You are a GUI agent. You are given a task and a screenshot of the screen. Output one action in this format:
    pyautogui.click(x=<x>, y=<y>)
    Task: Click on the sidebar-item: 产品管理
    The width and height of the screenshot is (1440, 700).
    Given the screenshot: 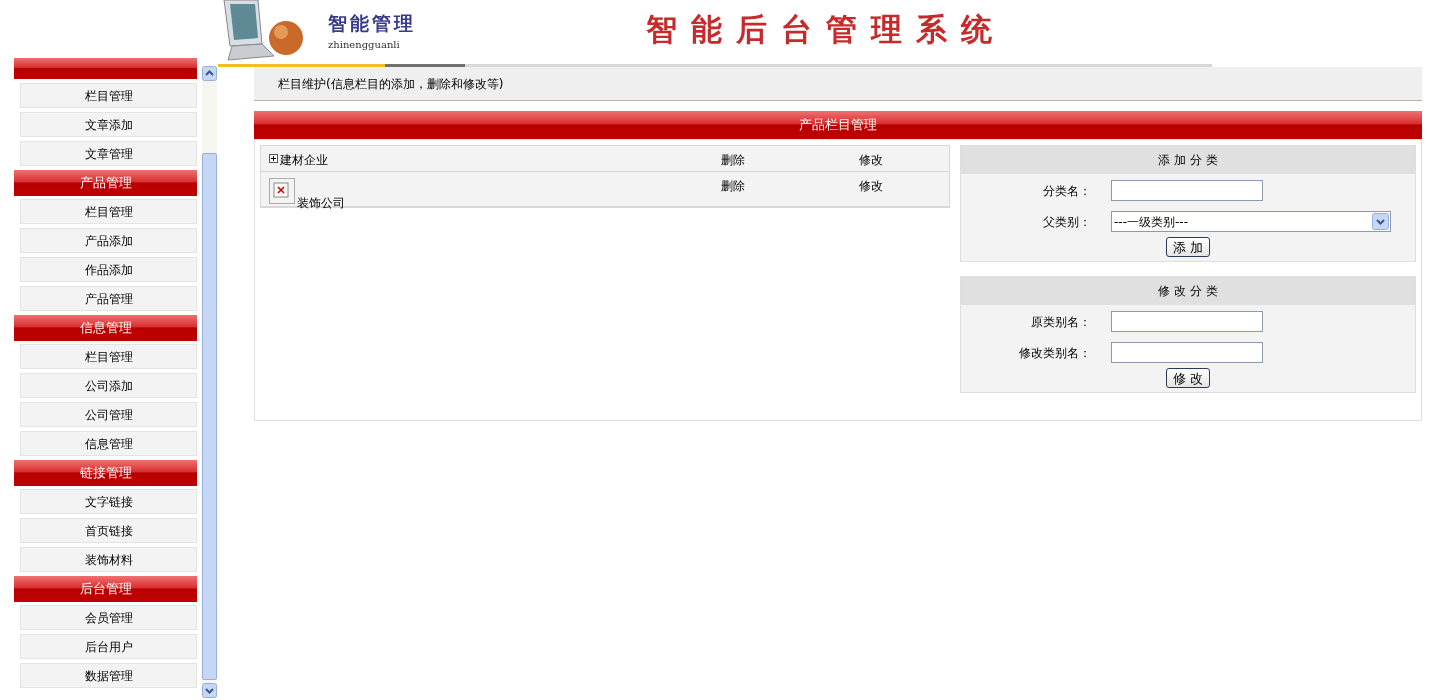 What is the action you would take?
    pyautogui.click(x=108, y=298)
    